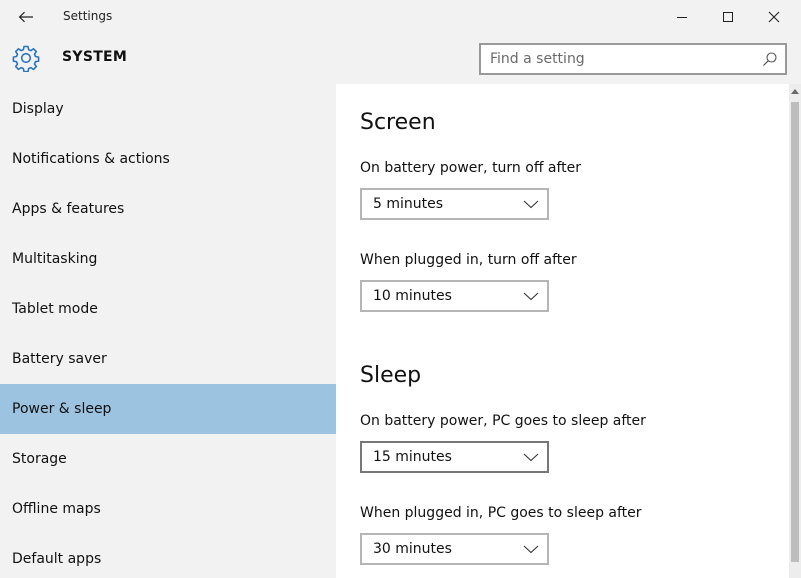 Image resolution: width=801 pixels, height=578 pixels. I want to click on close-icon, so click(774, 17).